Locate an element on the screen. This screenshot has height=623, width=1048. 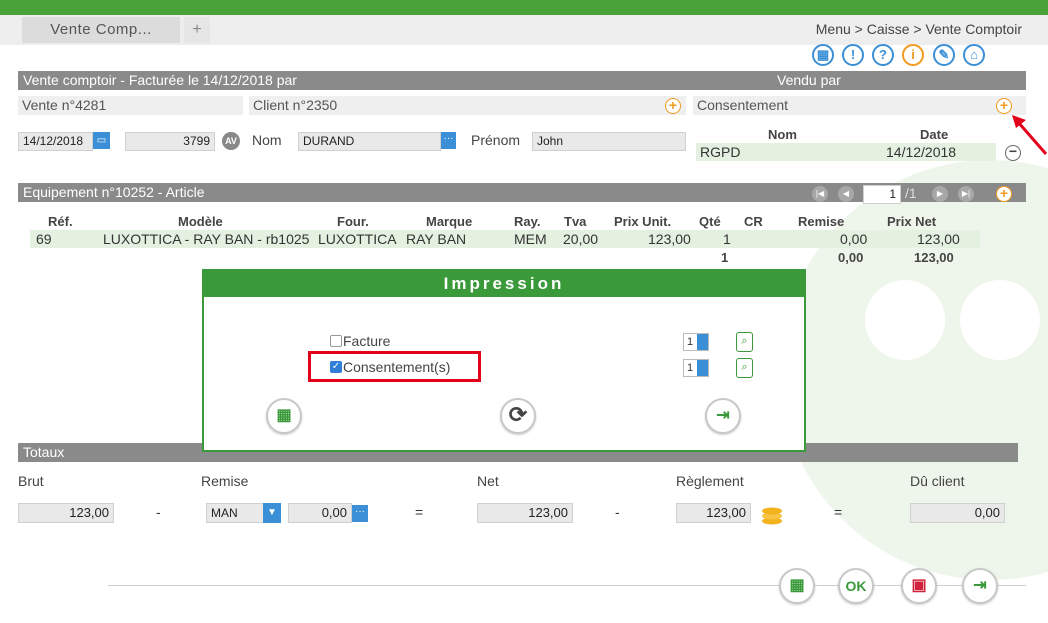
du-client-label: Dû client is located at coordinates (937, 481).